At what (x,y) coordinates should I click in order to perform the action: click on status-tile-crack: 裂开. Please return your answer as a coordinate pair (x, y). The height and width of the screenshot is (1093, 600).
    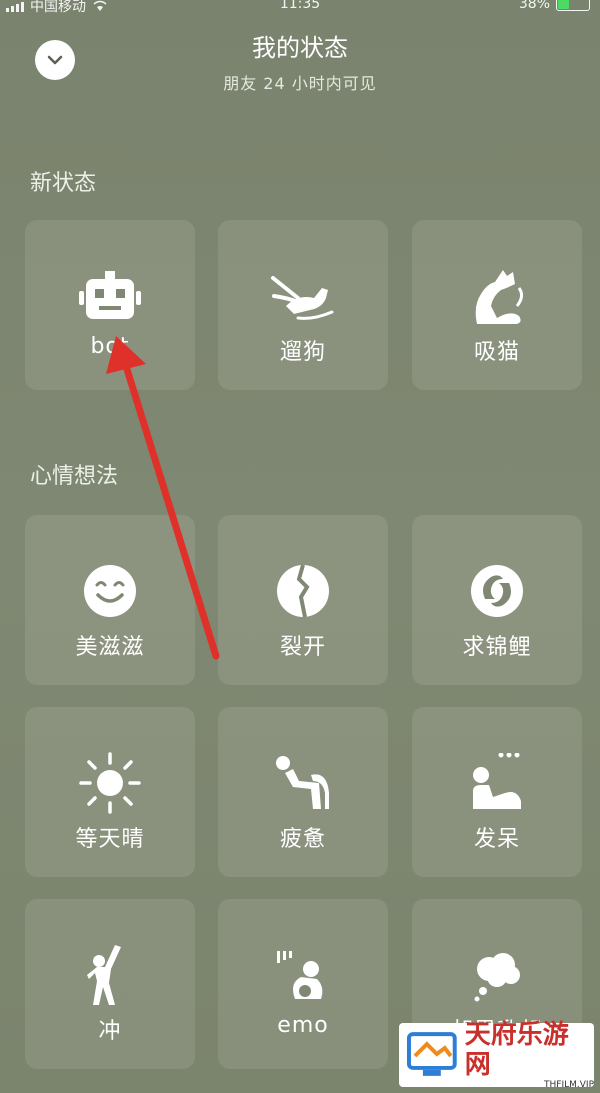
    Looking at the image, I should click on (303, 600).